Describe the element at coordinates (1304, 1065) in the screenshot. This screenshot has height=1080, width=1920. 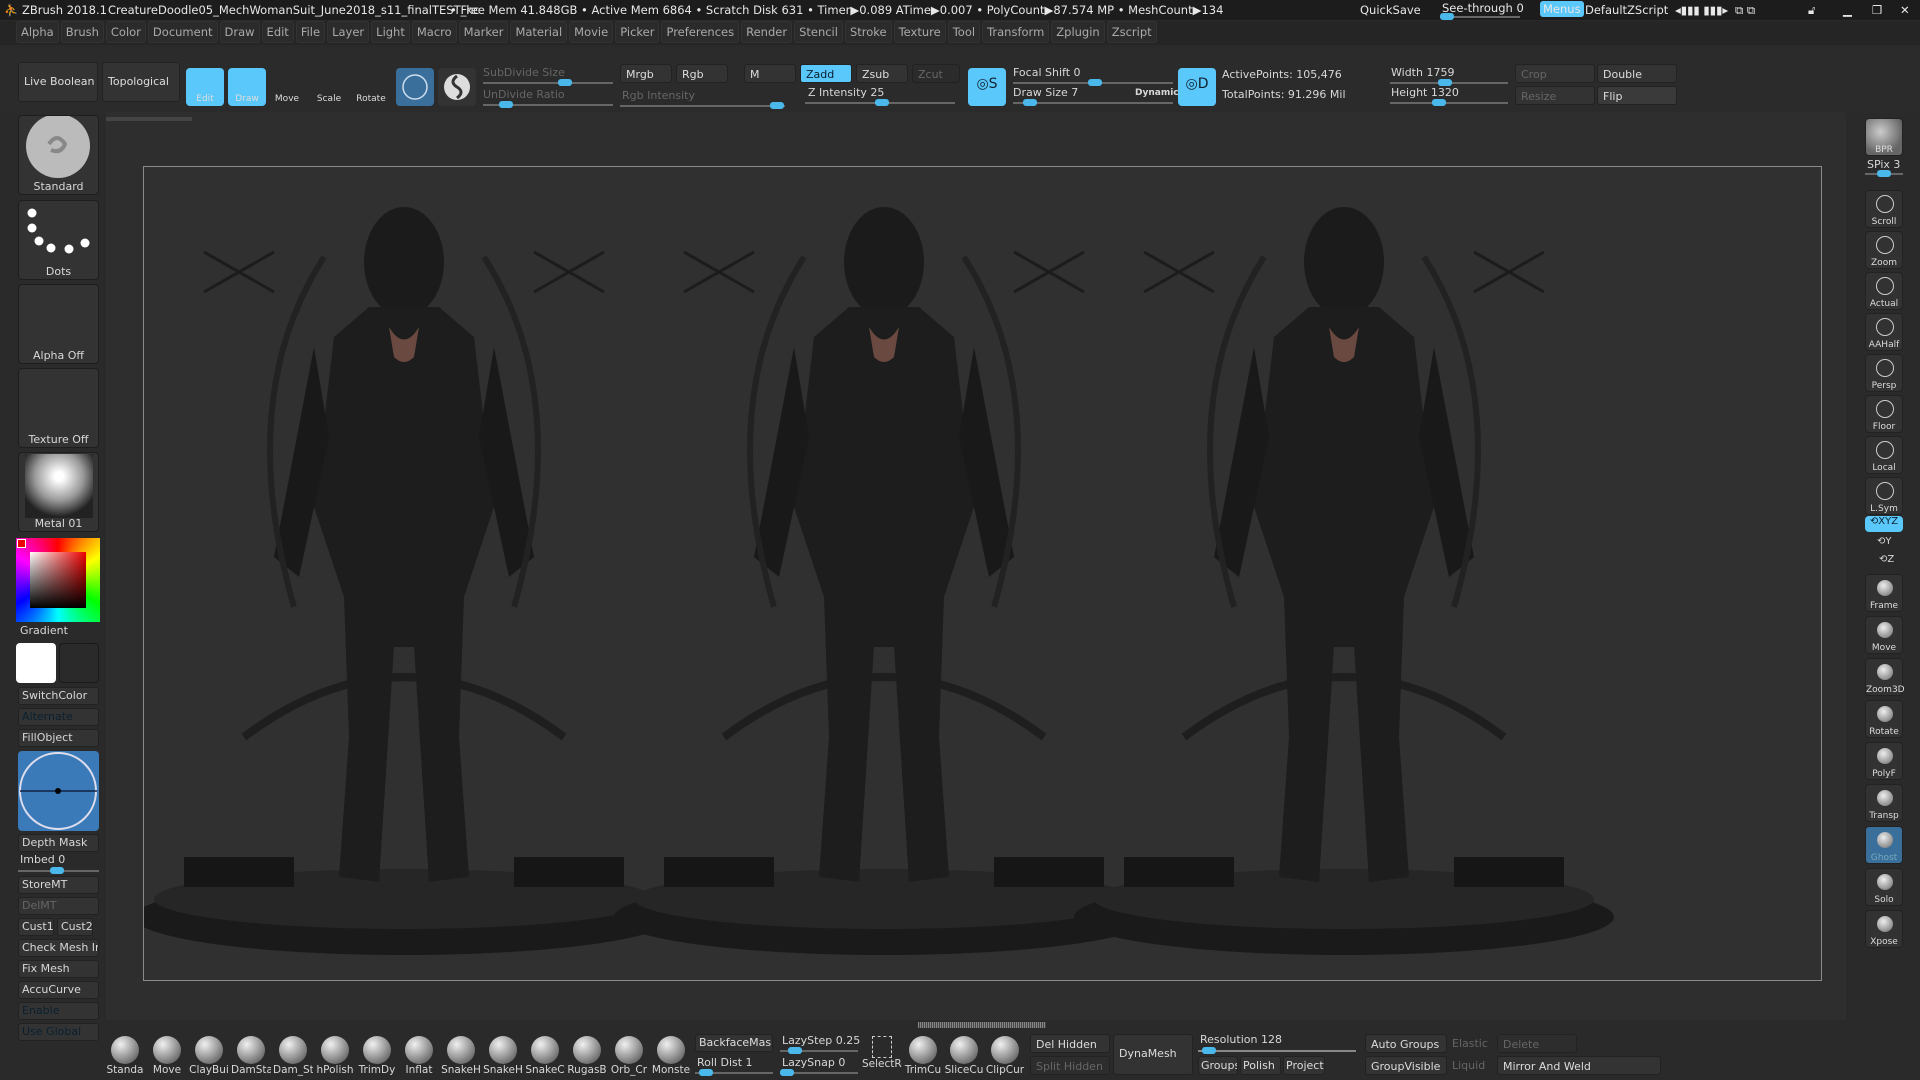
I see `project-button: Project` at that location.